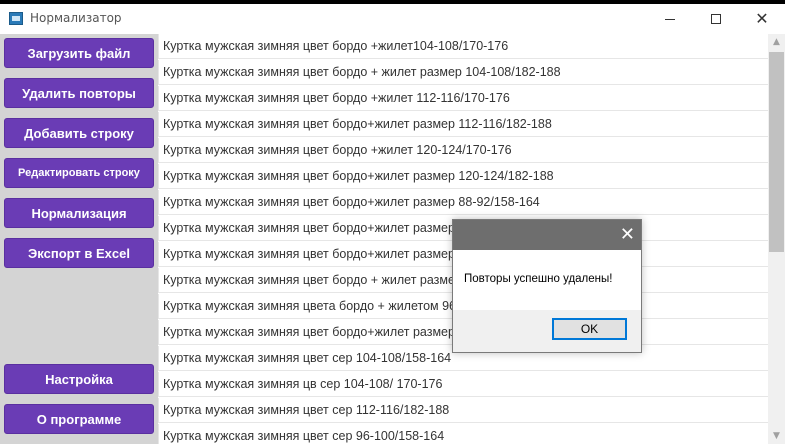  I want to click on ok-button: OK, so click(589, 329).